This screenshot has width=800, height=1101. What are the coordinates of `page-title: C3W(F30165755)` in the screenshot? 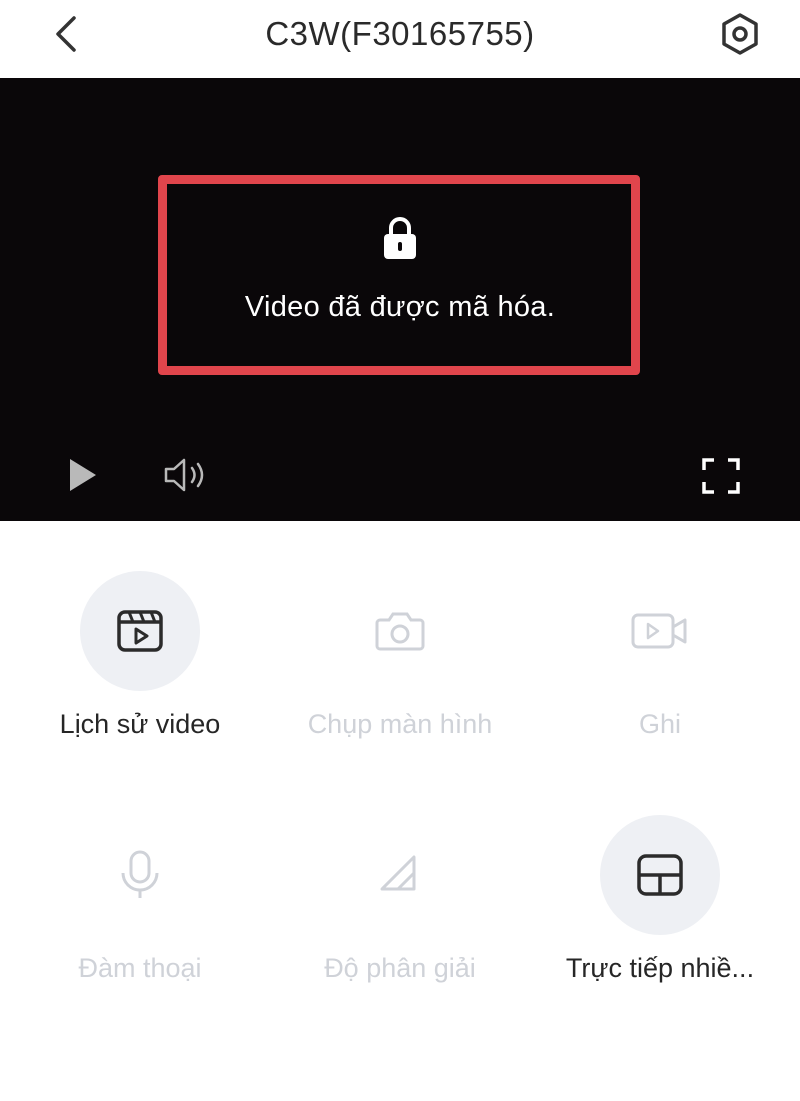 It's located at (400, 33).